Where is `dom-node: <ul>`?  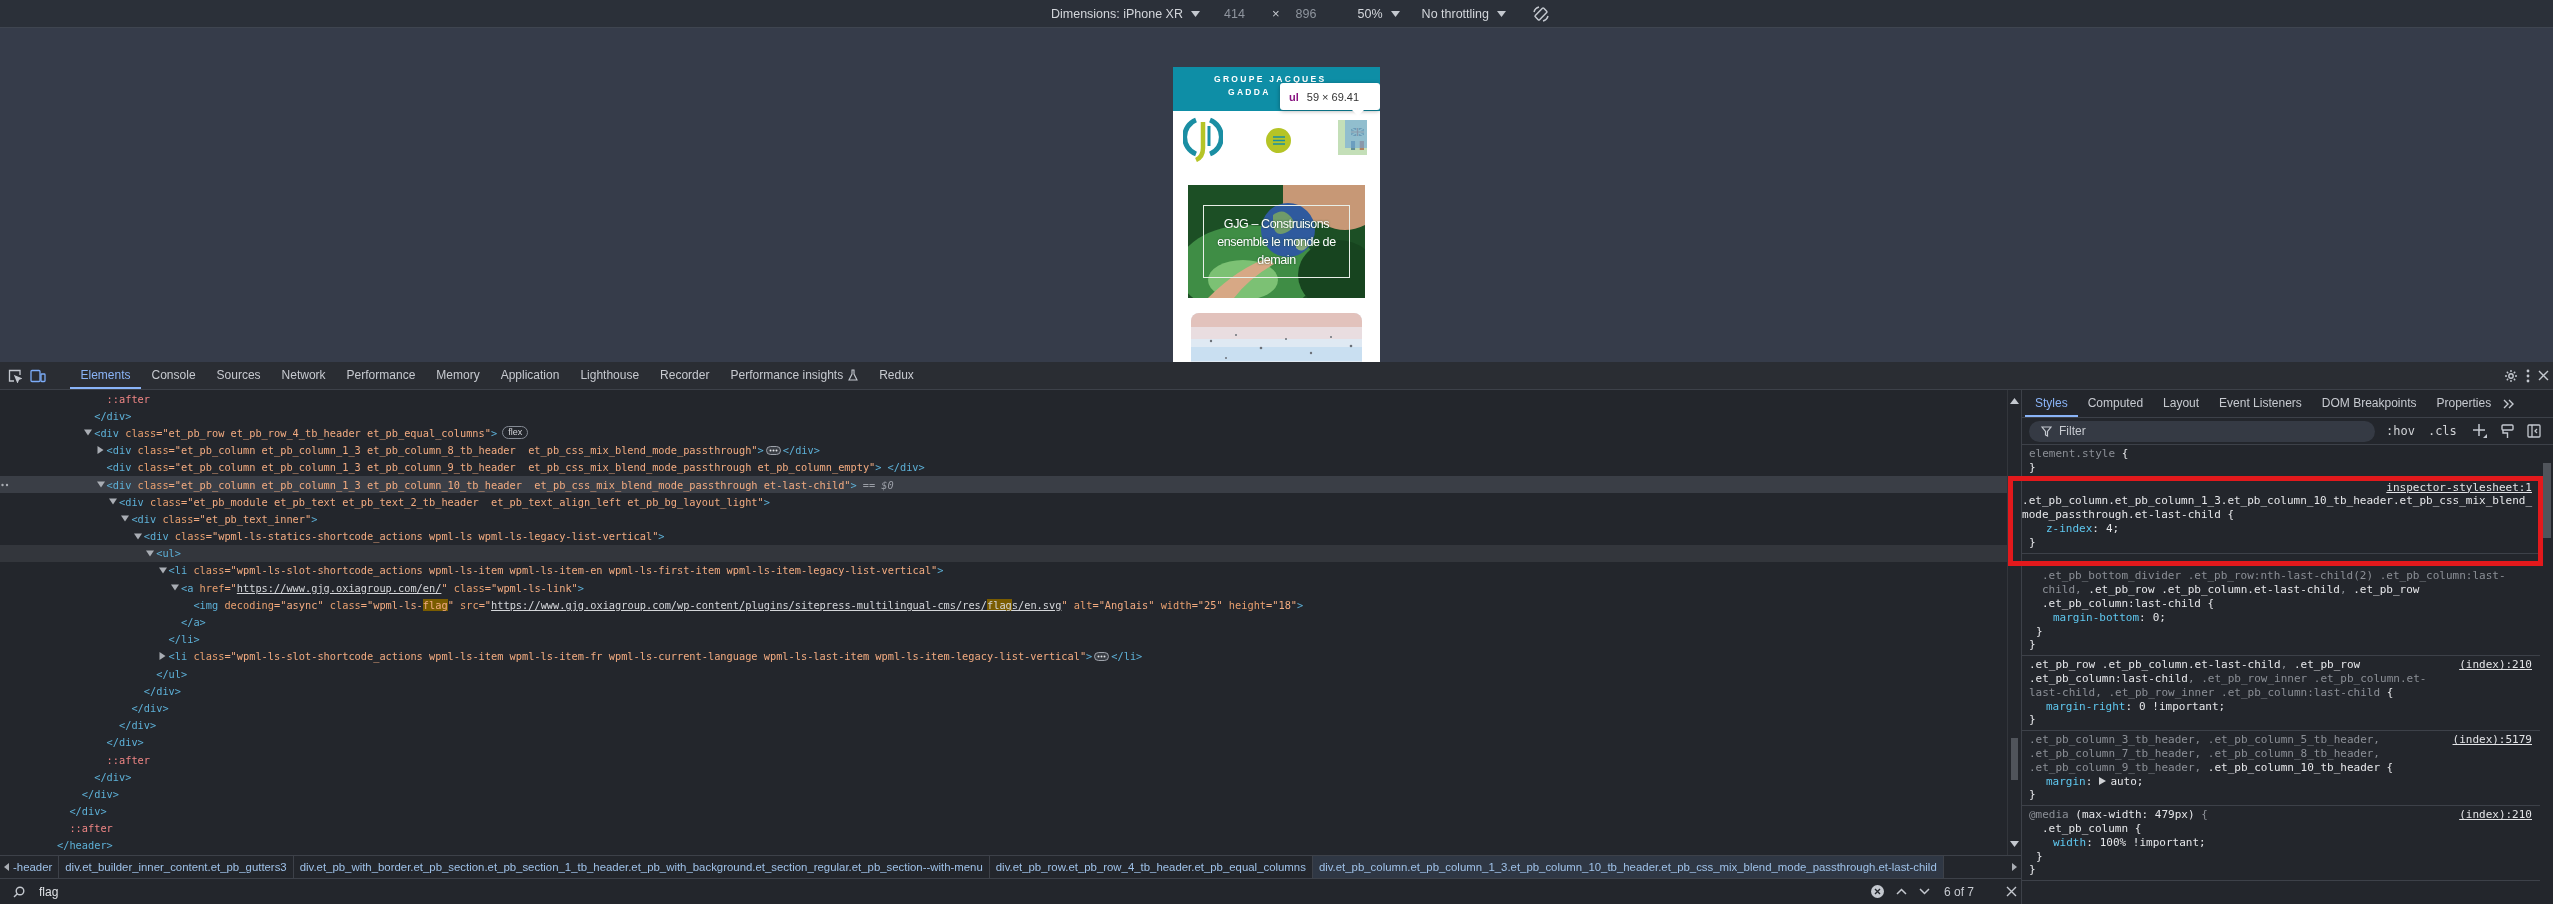 dom-node: <ul> is located at coordinates (168, 553).